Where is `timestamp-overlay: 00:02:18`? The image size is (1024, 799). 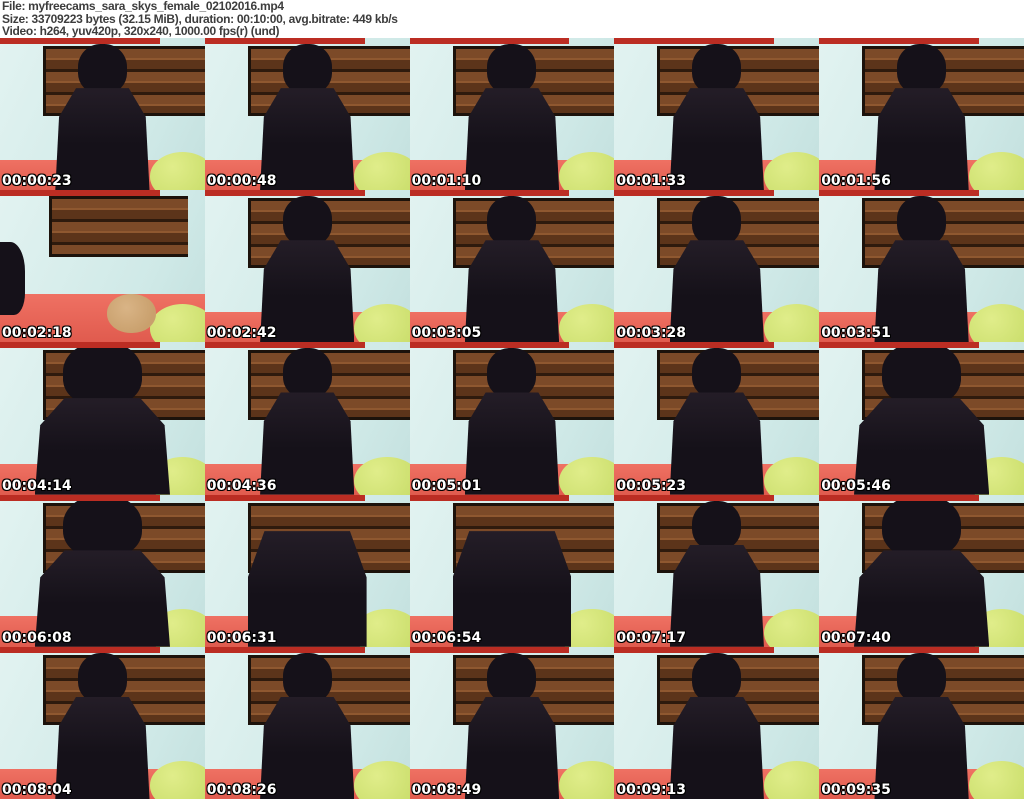
timestamp-overlay: 00:02:18 is located at coordinates (37, 333).